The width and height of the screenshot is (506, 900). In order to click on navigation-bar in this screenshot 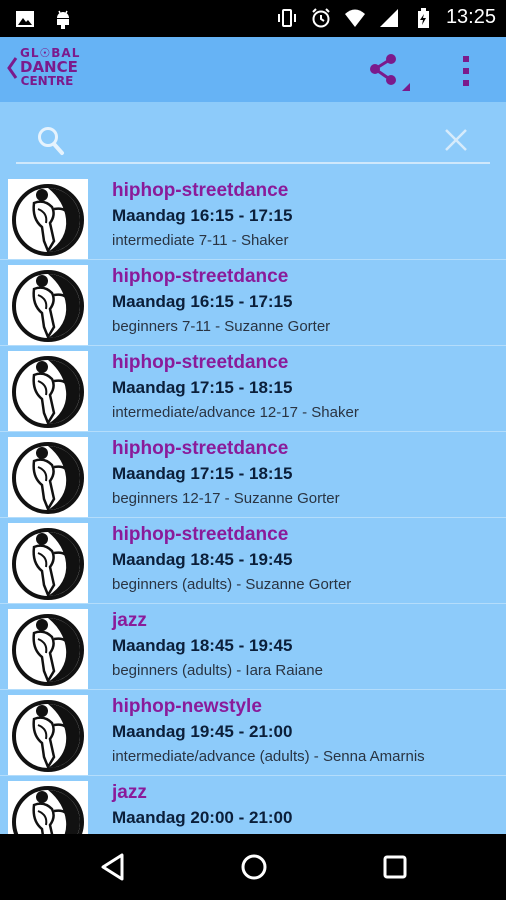, I will do `click(253, 867)`.